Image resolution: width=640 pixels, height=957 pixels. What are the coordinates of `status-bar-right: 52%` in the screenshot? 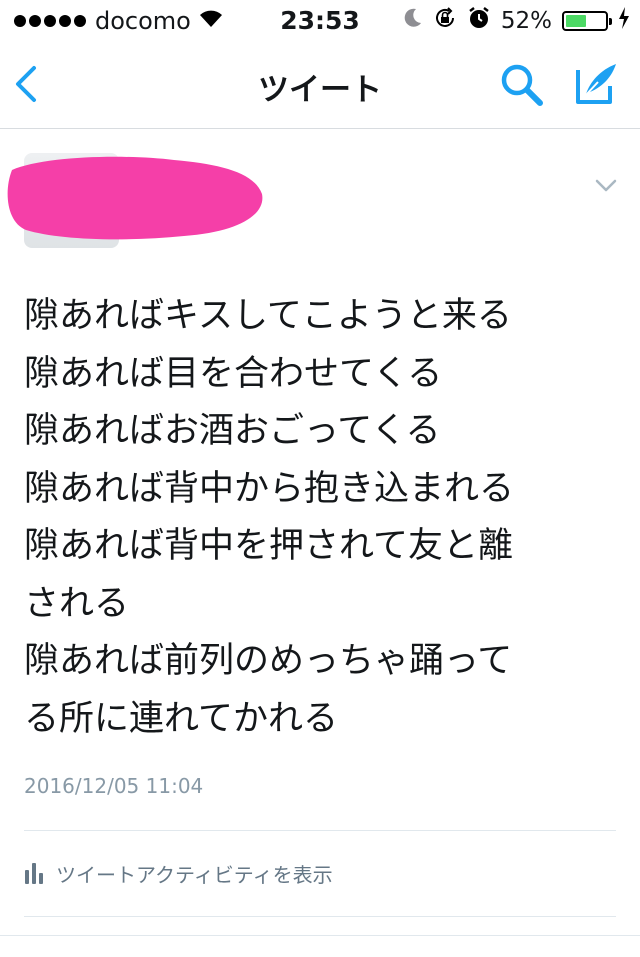 It's located at (516, 21).